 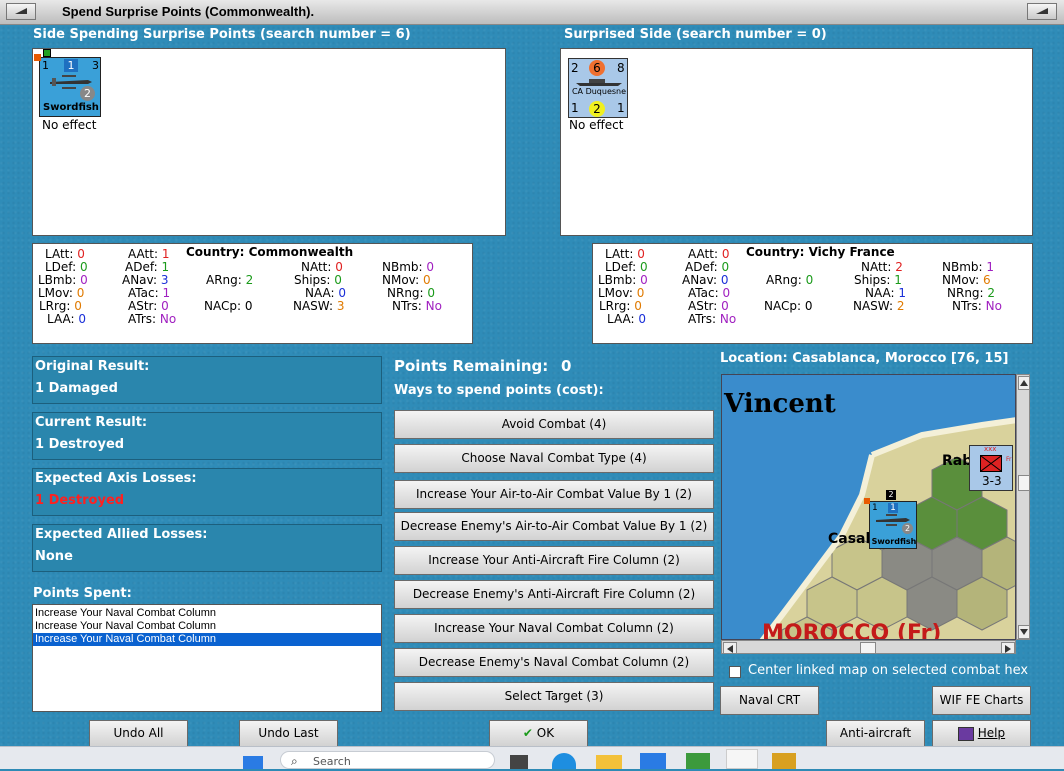 What do you see at coordinates (95, 65) in the screenshot?
I see `unit-top-right-value: 3` at bounding box center [95, 65].